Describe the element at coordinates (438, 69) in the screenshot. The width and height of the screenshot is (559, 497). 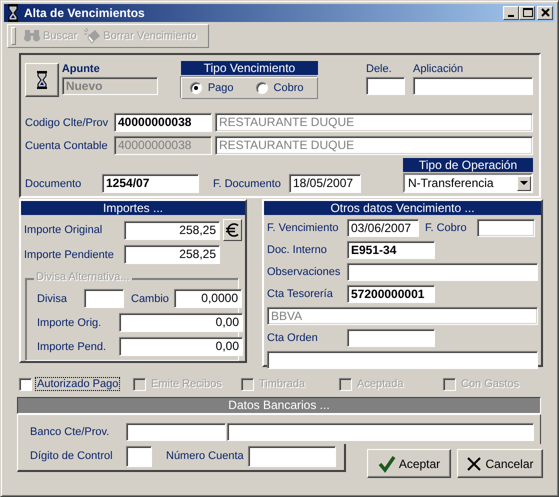
I see `field-label: Aplicación` at that location.